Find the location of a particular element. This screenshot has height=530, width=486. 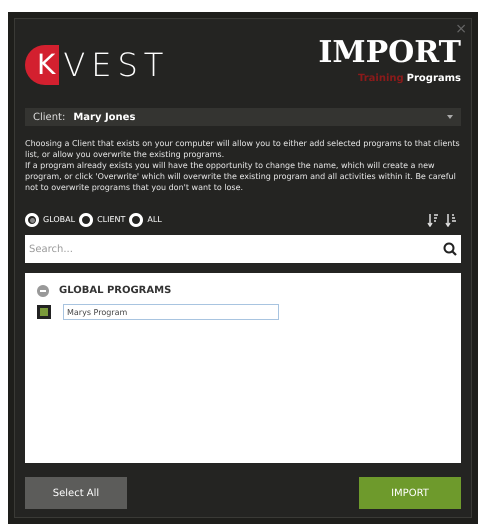

filter-radio: GLOBAL is located at coordinates (50, 220).